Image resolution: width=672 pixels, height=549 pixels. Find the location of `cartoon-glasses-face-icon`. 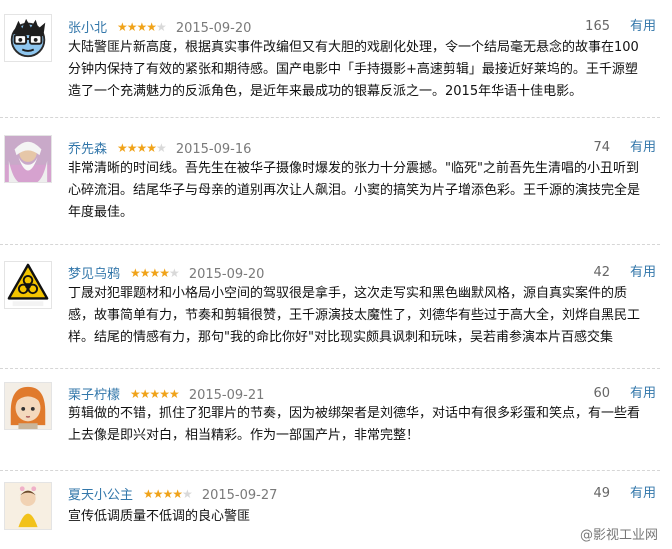

cartoon-glasses-face-icon is located at coordinates (28, 38).